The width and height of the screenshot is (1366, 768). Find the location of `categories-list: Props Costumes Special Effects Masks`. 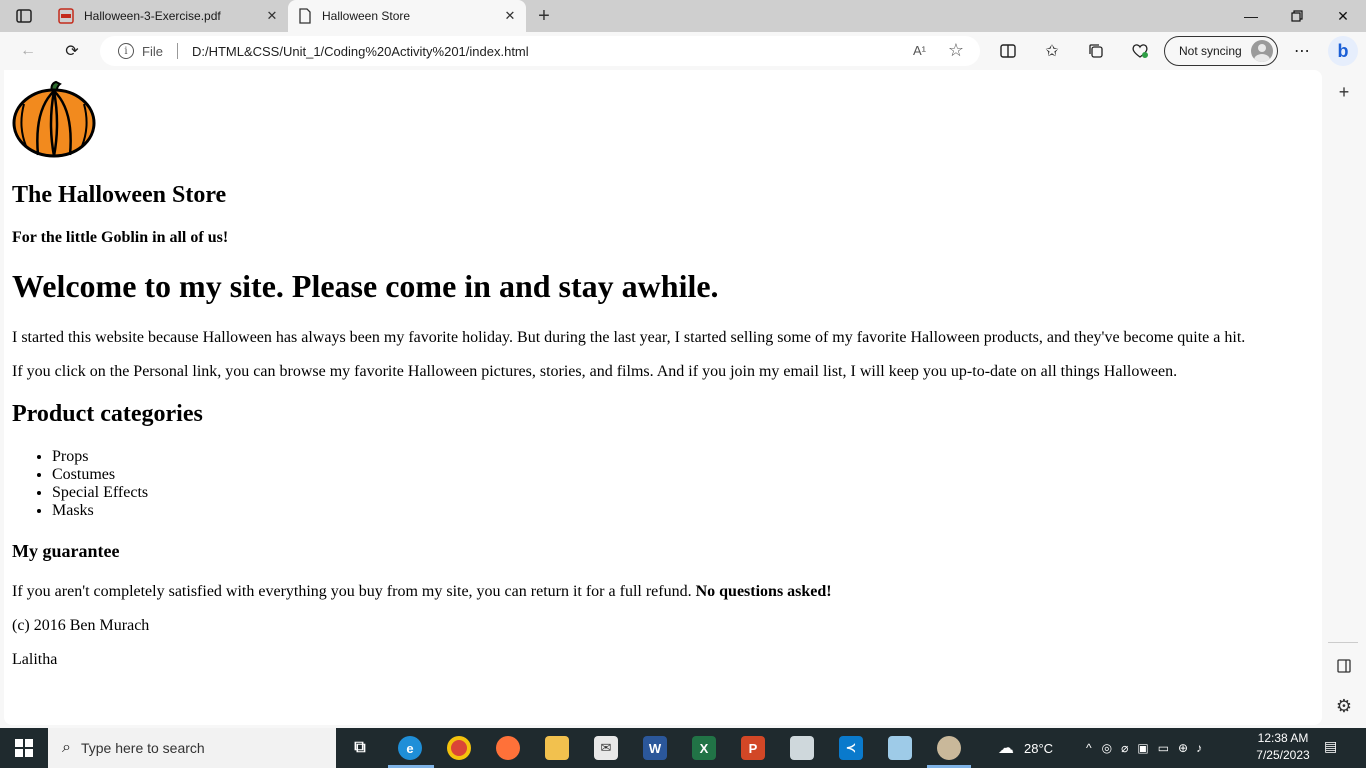

categories-list: Props Costumes Special Effects Masks is located at coordinates (662, 484).